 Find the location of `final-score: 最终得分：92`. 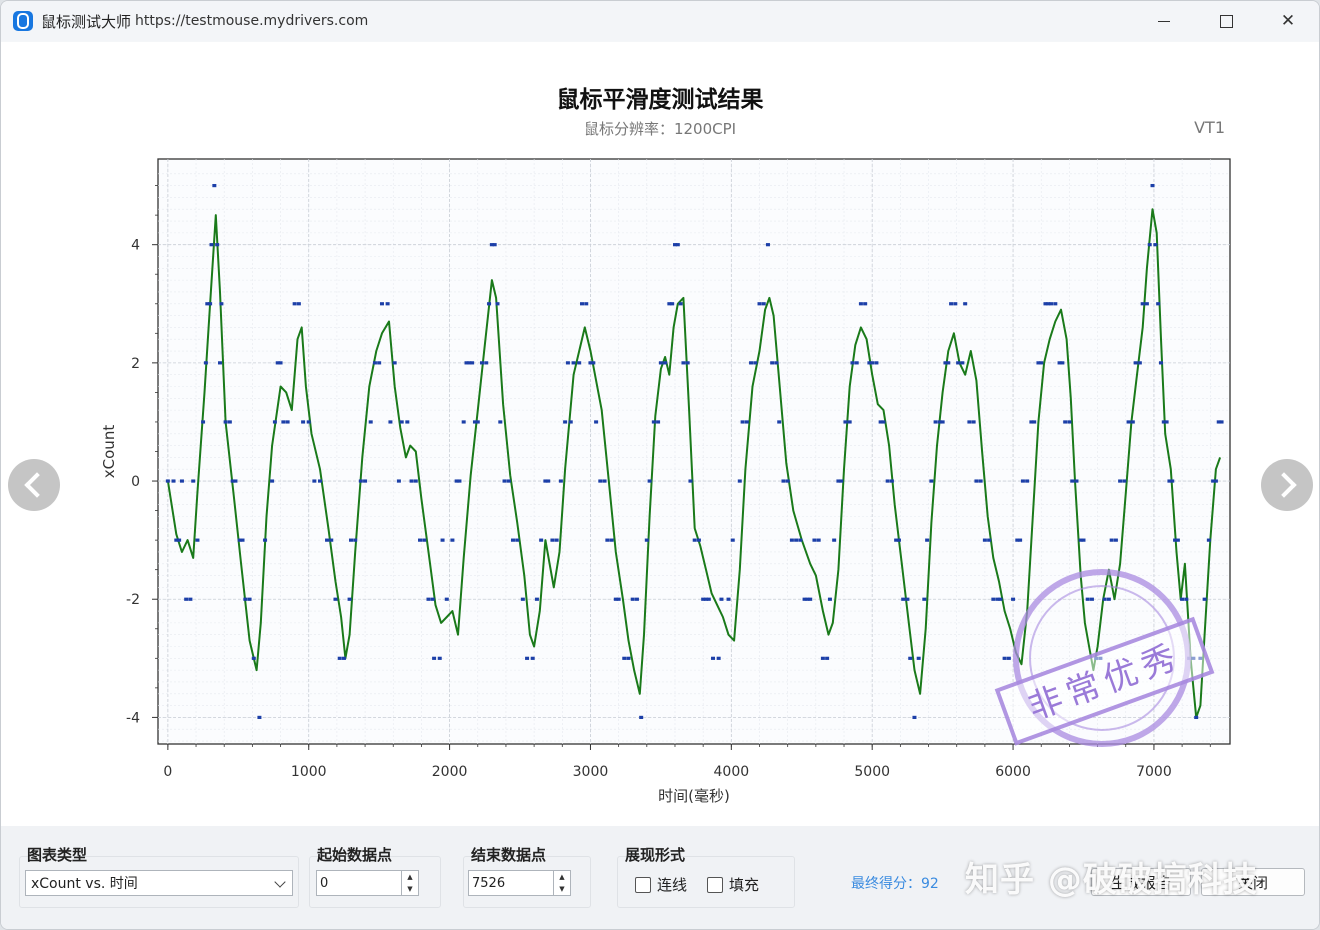

final-score: 最终得分：92 is located at coordinates (895, 884).